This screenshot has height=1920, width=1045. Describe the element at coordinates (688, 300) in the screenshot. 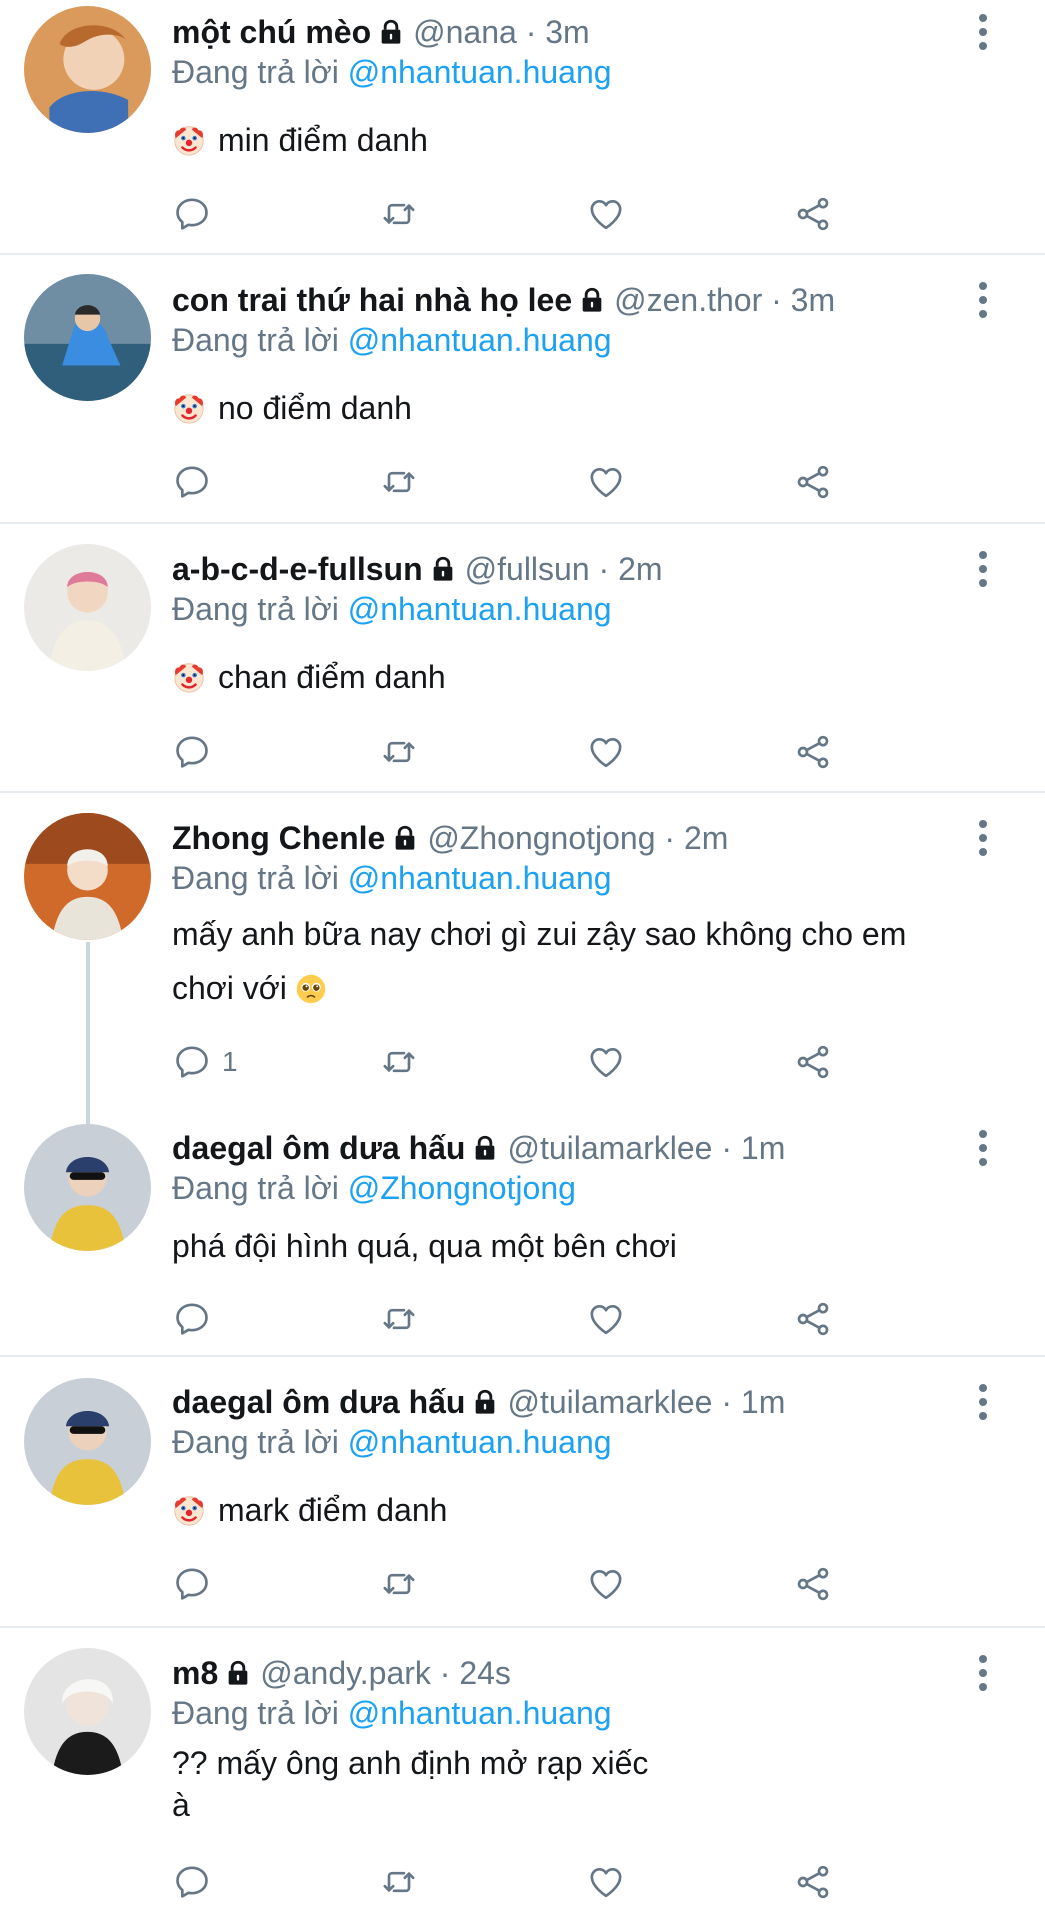

I see `user-handle: @zen.thor` at that location.